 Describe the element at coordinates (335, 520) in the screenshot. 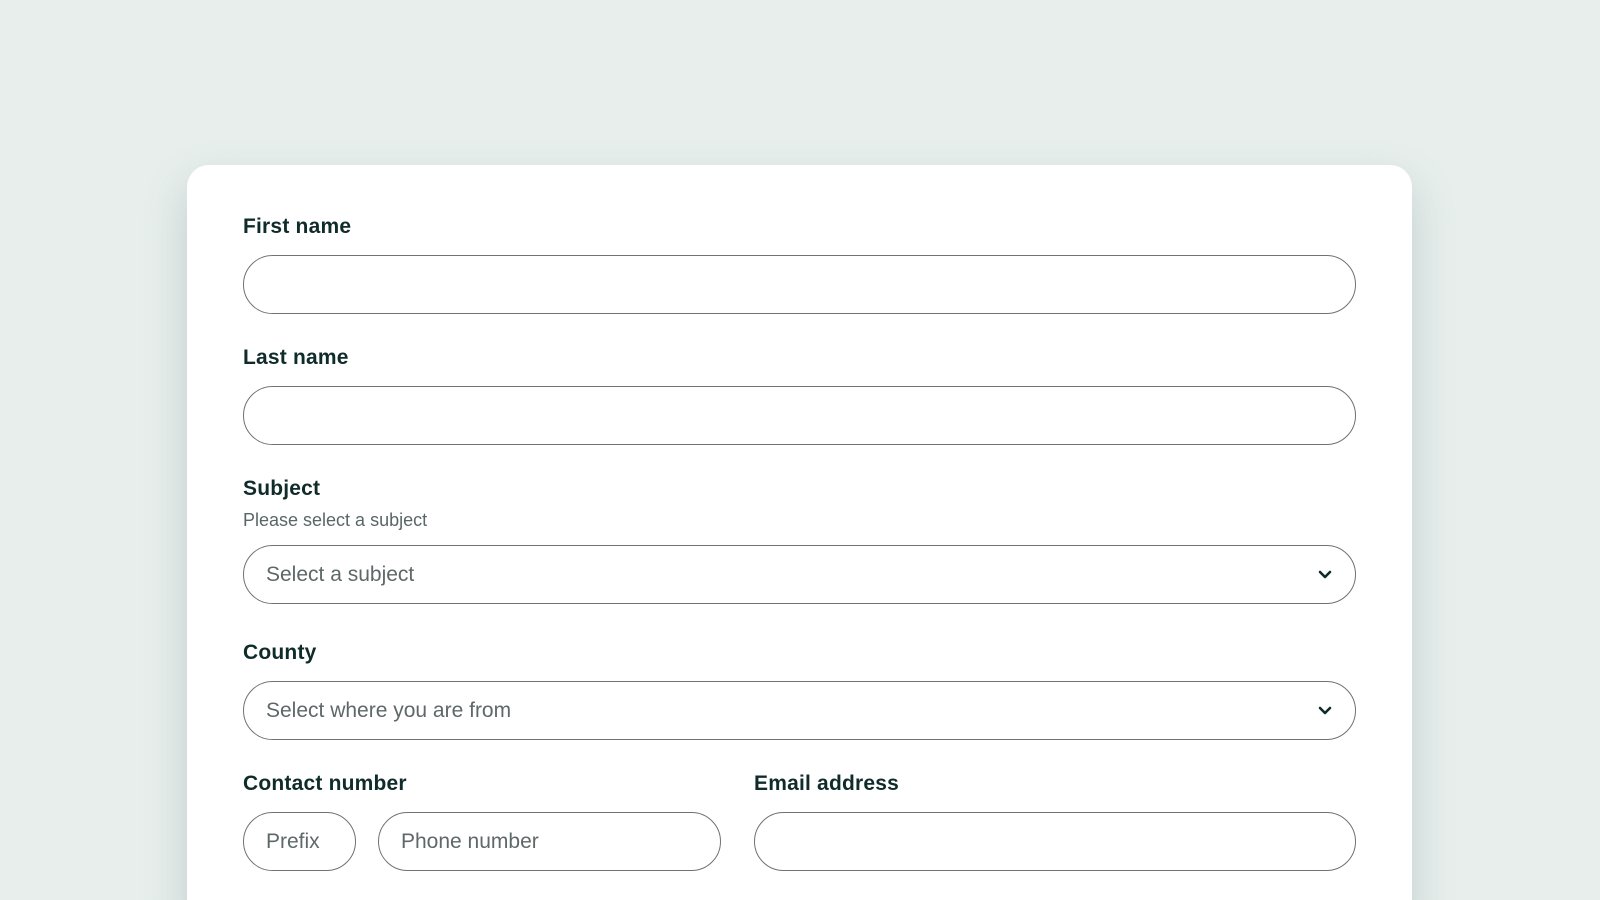

I see `subject-hint: Please select a subject` at that location.